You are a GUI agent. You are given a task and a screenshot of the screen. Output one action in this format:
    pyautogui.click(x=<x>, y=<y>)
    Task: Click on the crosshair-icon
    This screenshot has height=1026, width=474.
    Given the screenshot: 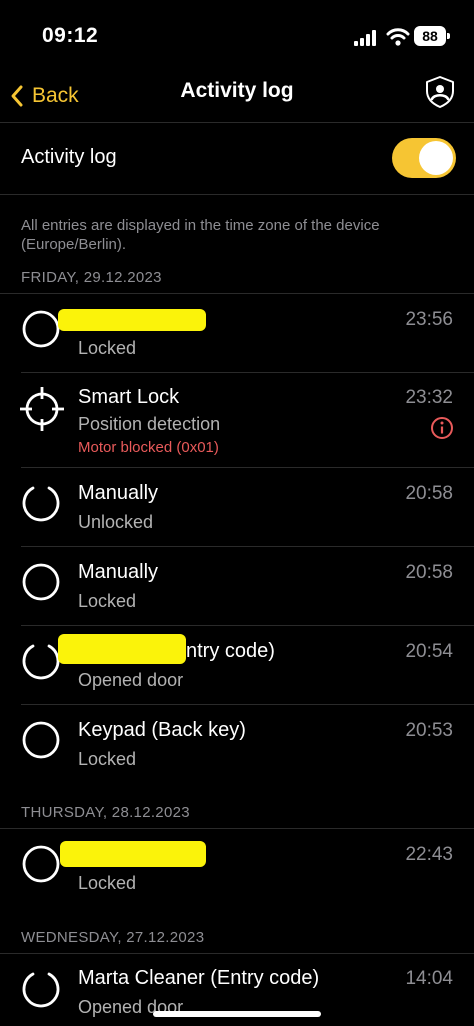 What is the action you would take?
    pyautogui.click(x=42, y=409)
    